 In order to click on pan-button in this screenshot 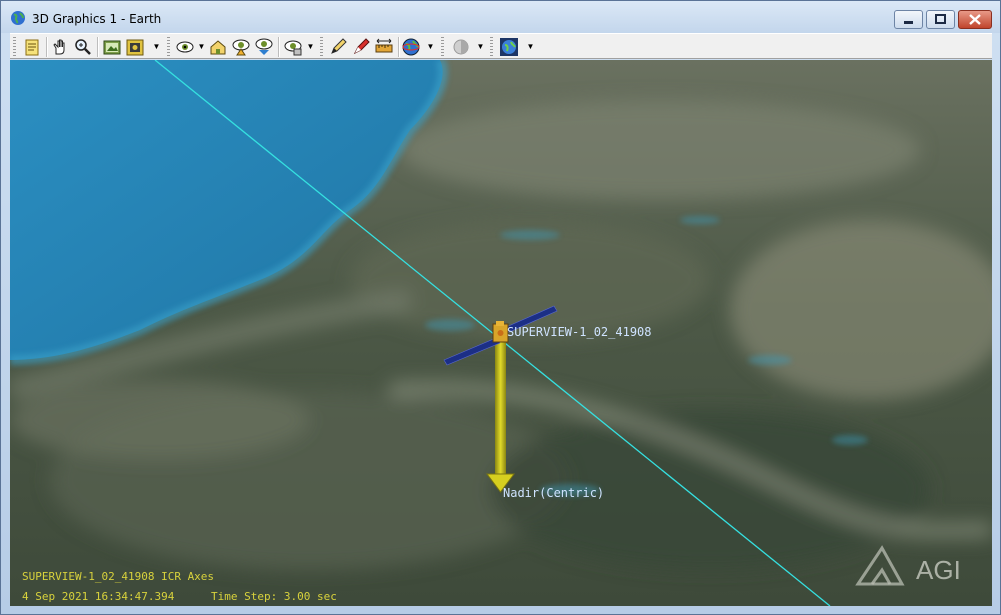, I will do `click(60, 47)`.